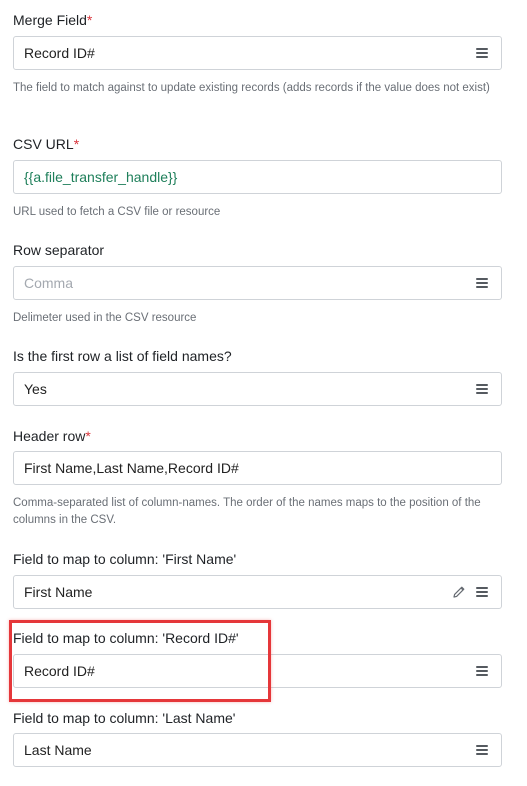  What do you see at coordinates (117, 212) in the screenshot?
I see `csv-url-help: URL used to fetch a CSV file or resource` at bounding box center [117, 212].